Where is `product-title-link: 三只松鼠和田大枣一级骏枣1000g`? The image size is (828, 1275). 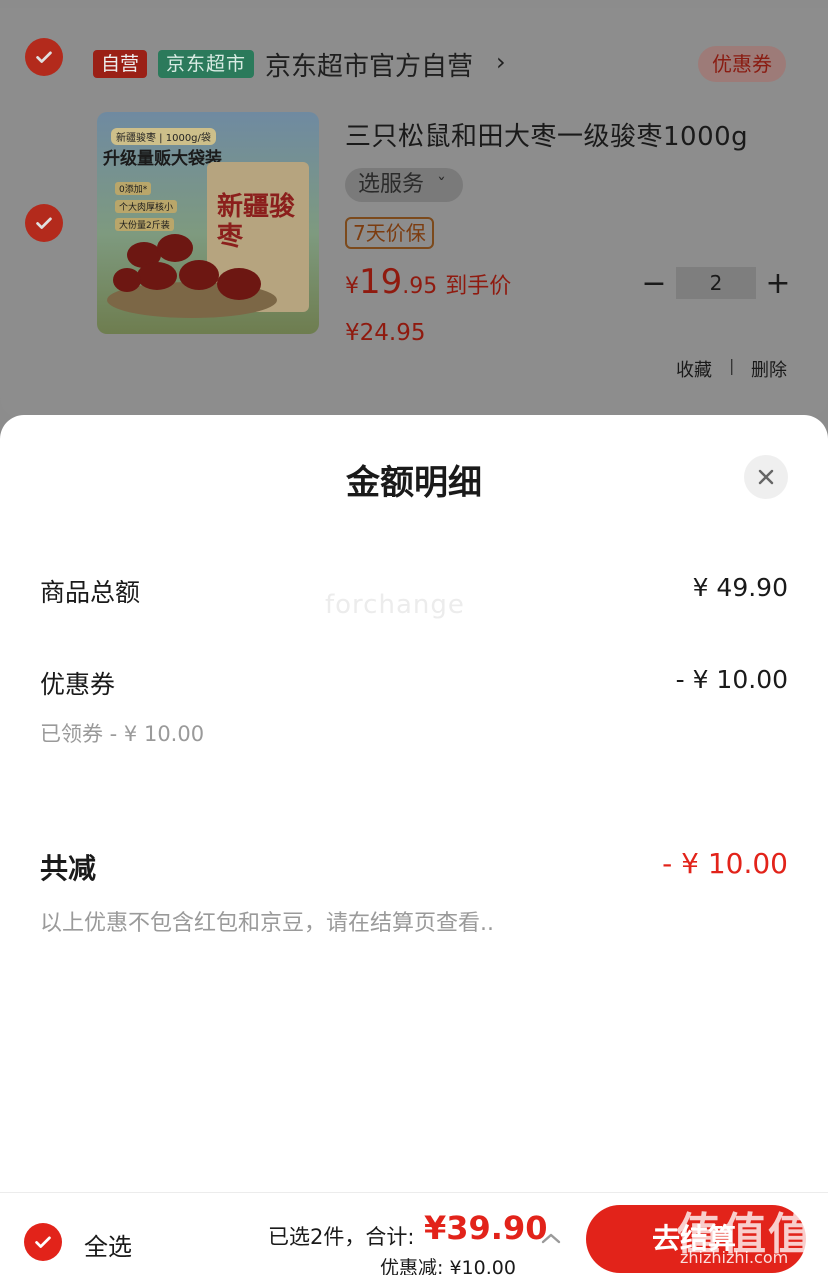
product-title-link: 三只松鼠和田大枣一级骏枣1000g is located at coordinates (546, 134).